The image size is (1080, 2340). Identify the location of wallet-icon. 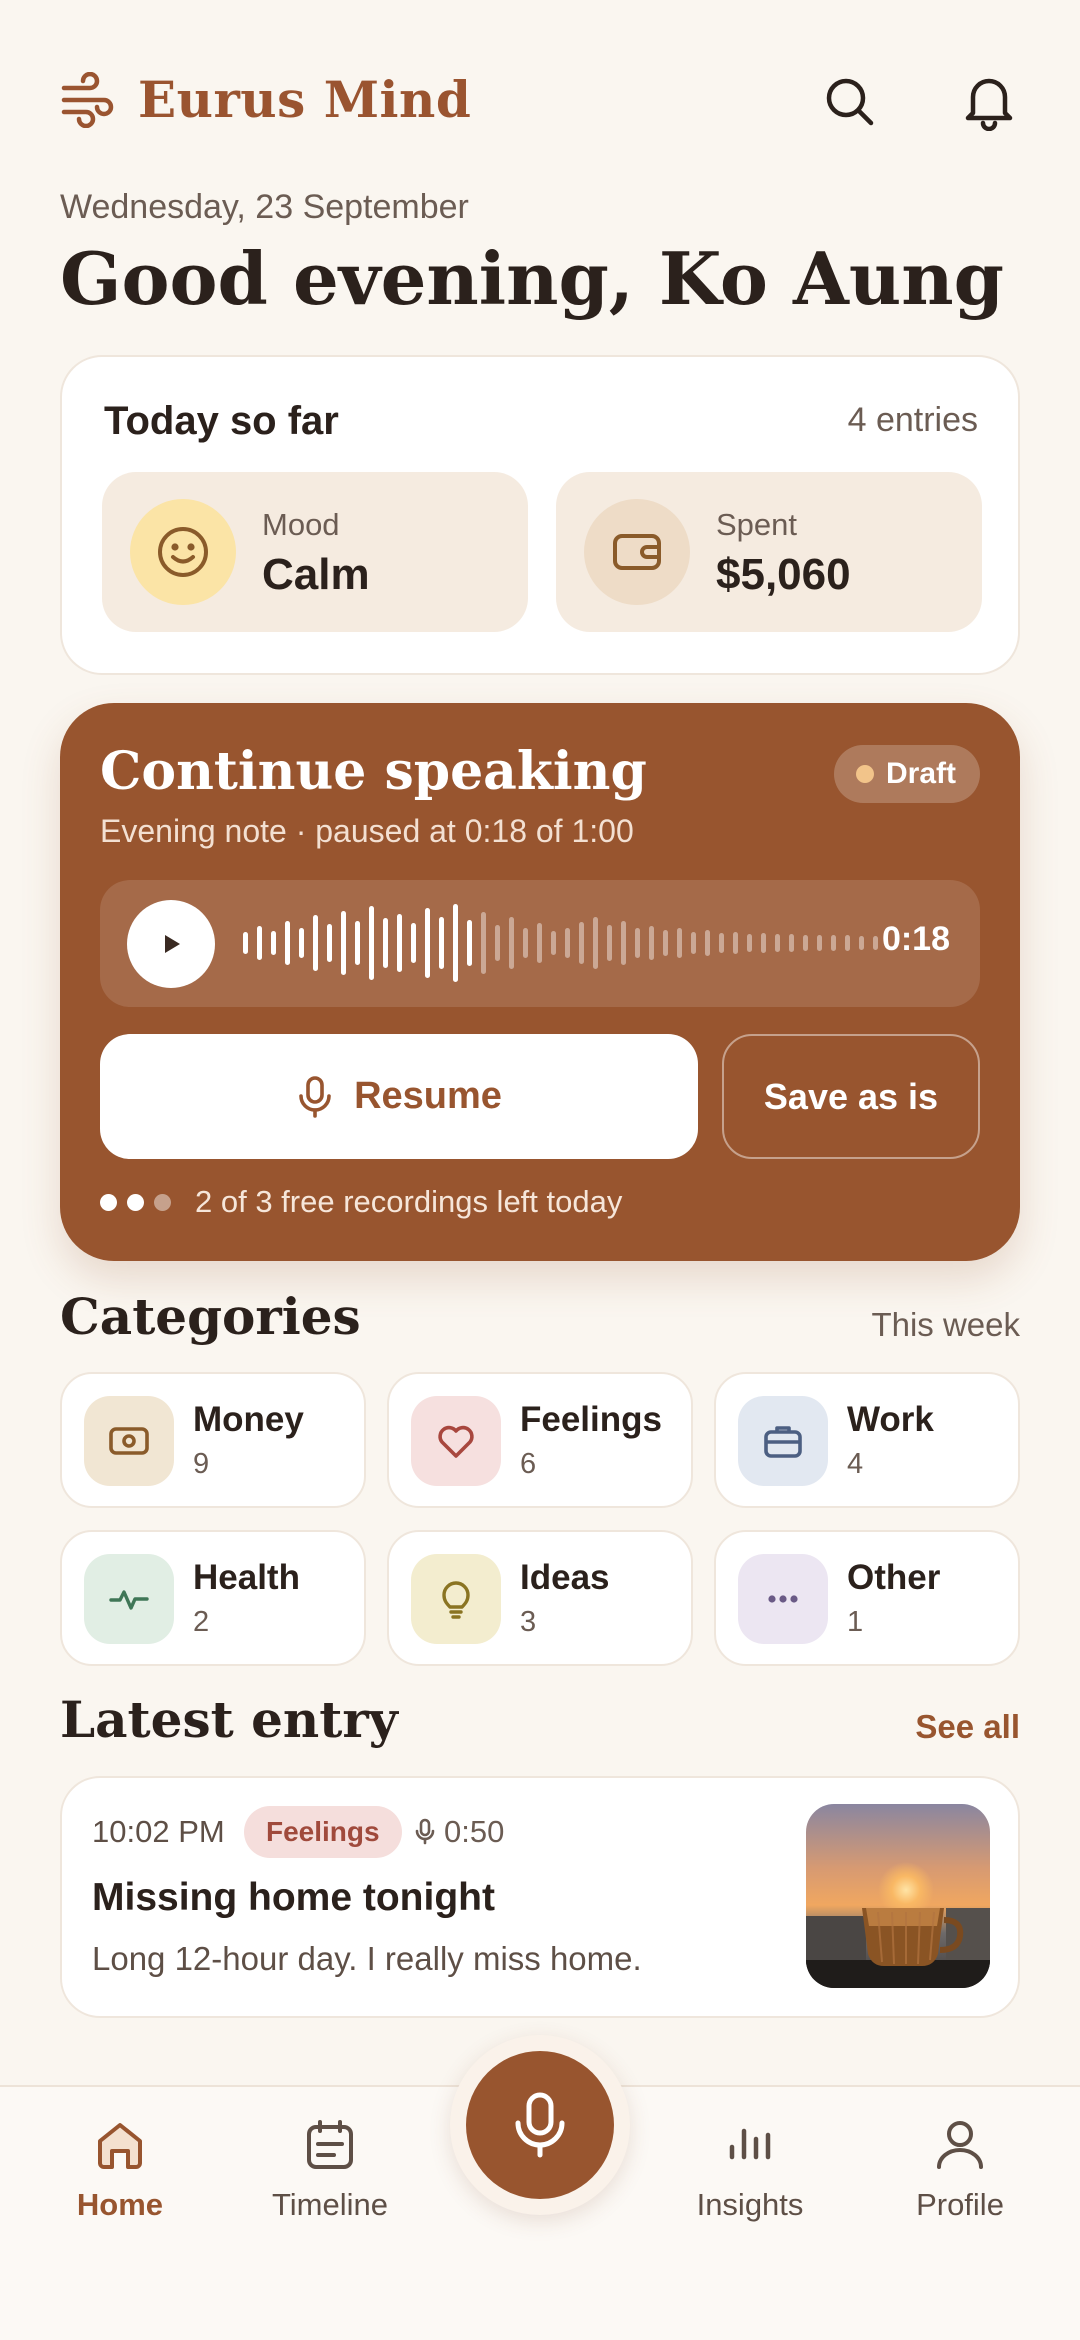
(637, 552).